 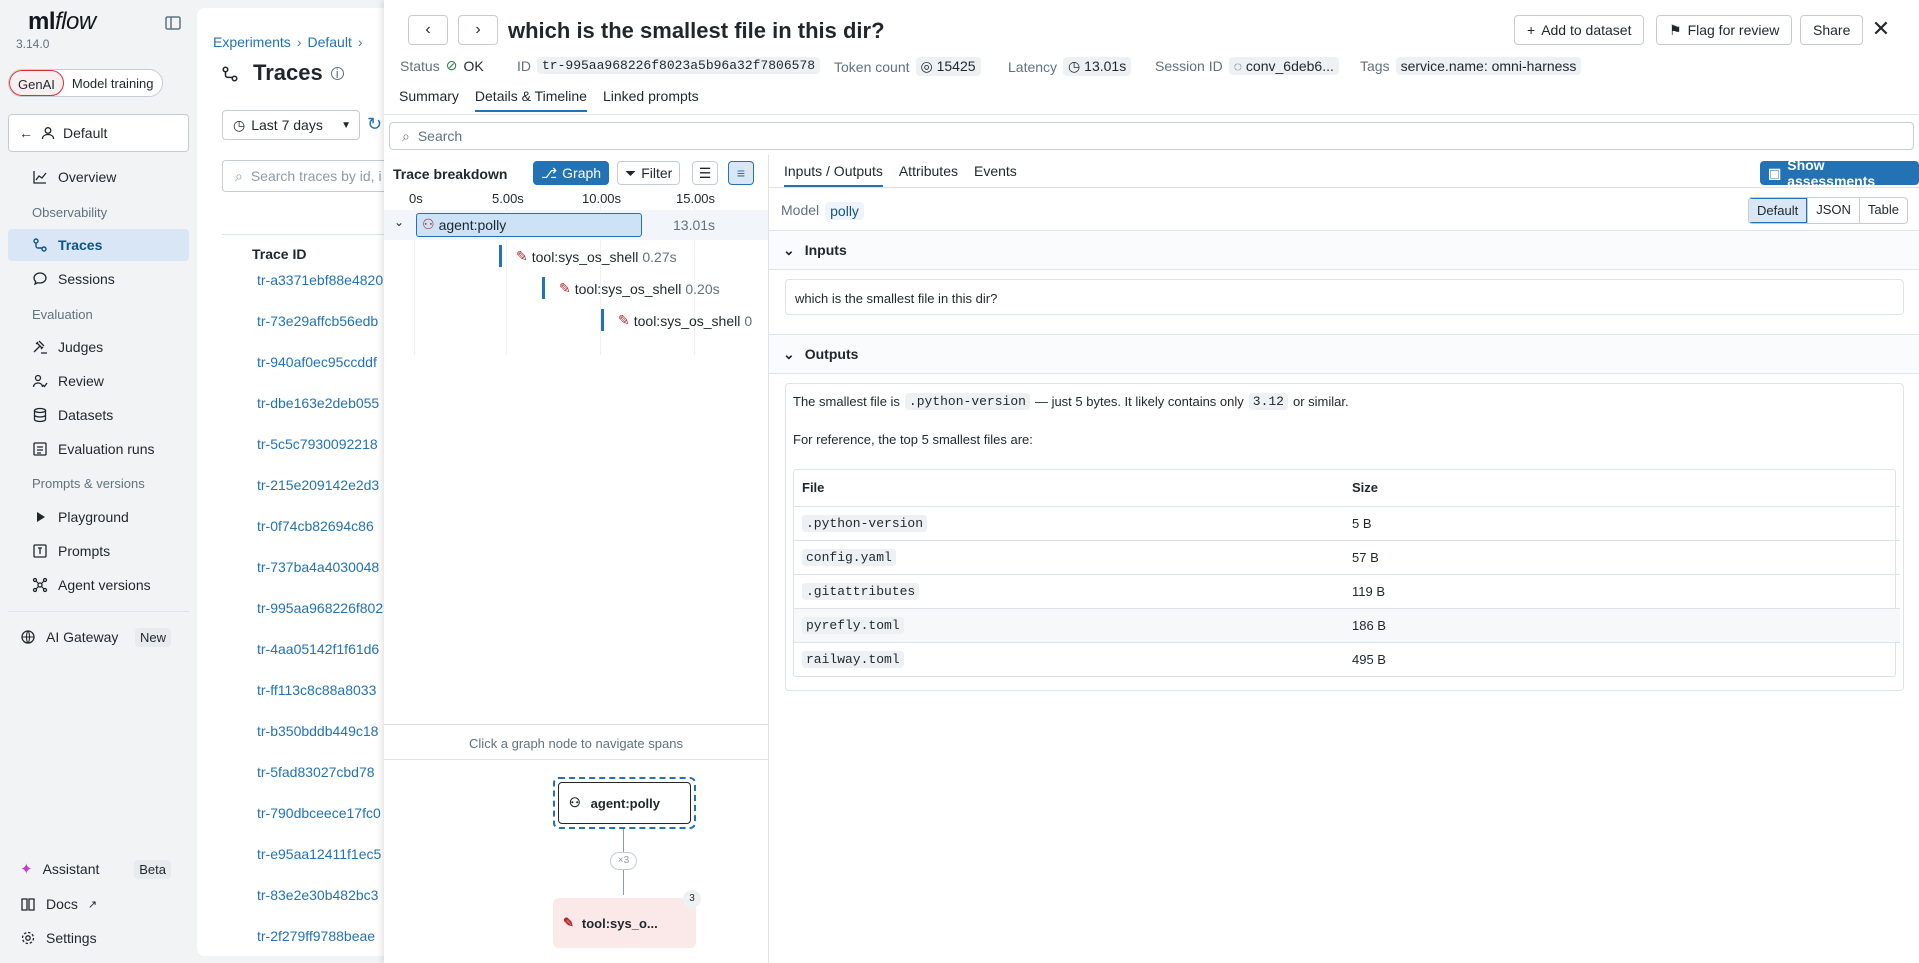 What do you see at coordinates (113, 83) in the screenshot?
I see `mode-model-training: Model training` at bounding box center [113, 83].